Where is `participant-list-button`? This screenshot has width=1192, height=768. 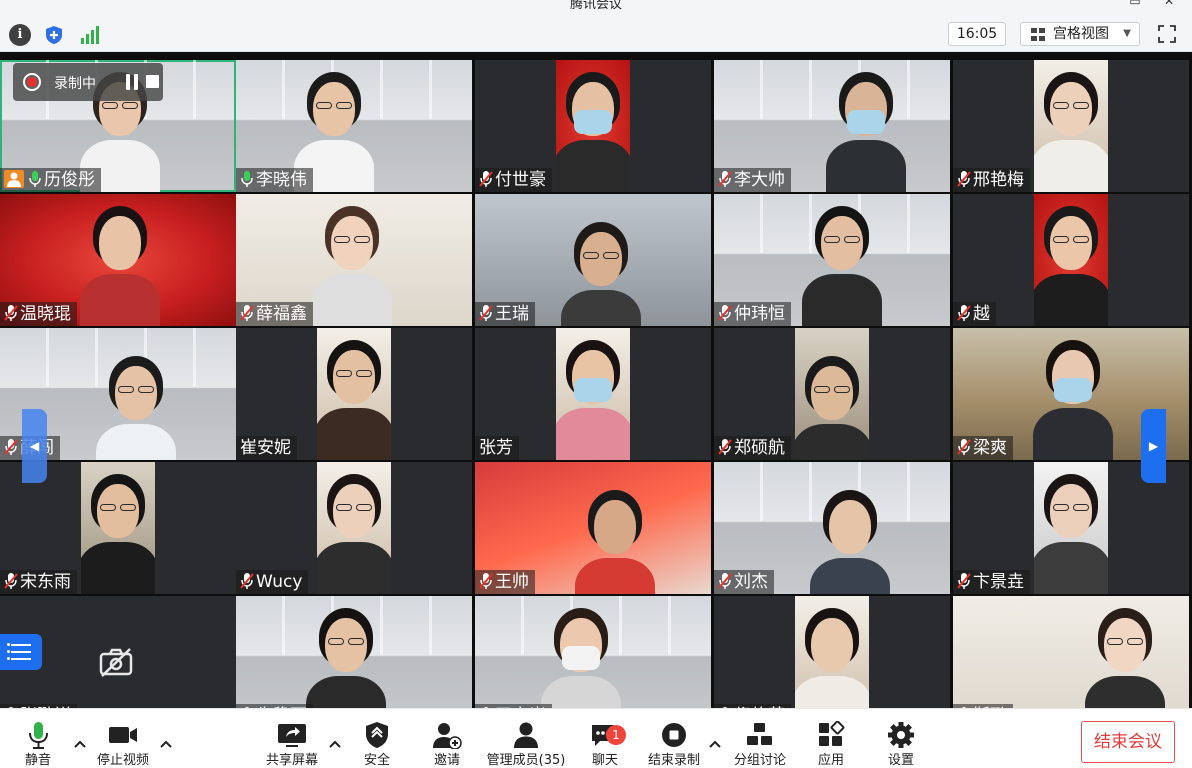
participant-list-button is located at coordinates (21, 652).